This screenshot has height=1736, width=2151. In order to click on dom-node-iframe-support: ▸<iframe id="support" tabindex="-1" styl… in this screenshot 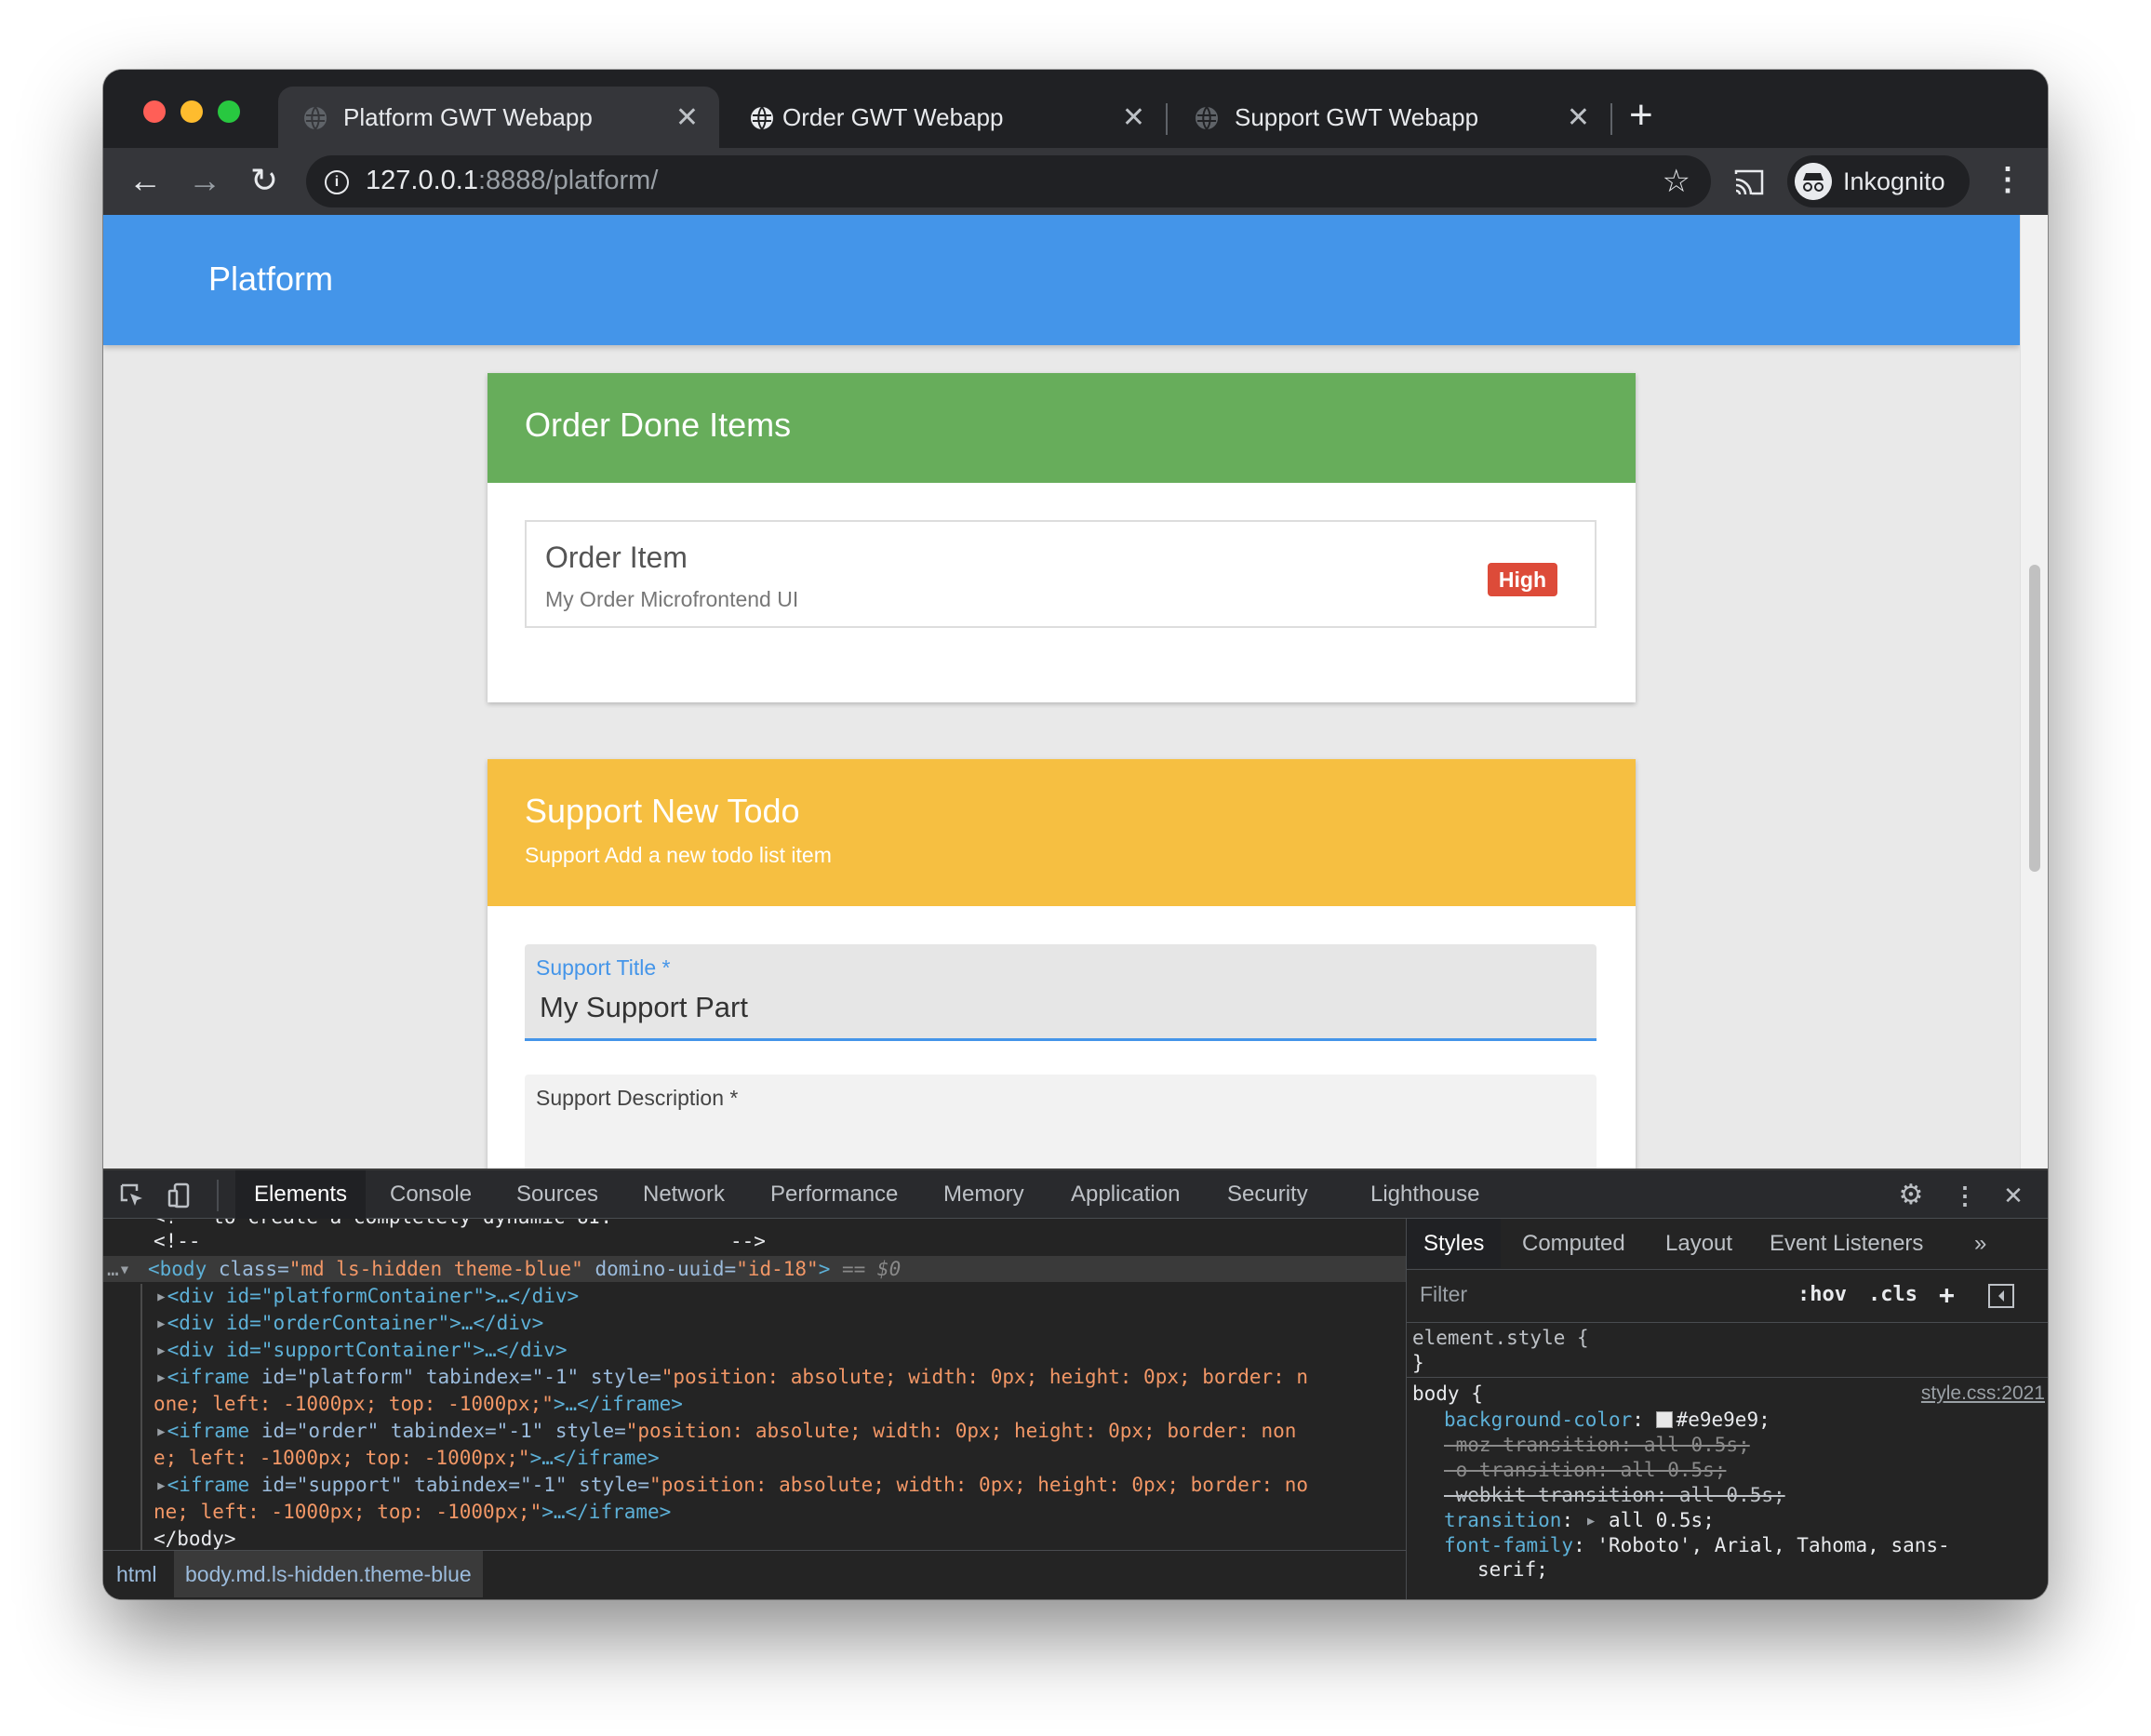, I will do `click(731, 1485)`.